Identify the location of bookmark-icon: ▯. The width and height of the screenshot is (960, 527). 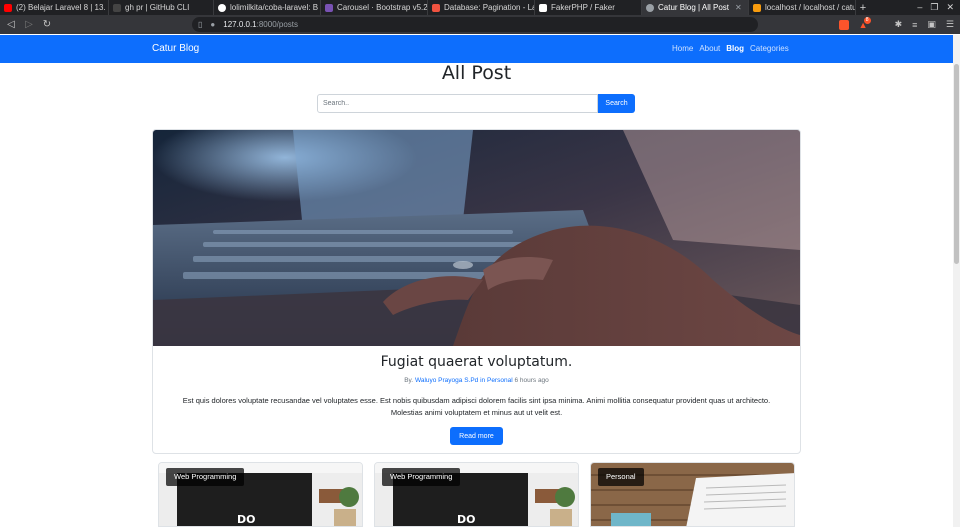
(200, 24).